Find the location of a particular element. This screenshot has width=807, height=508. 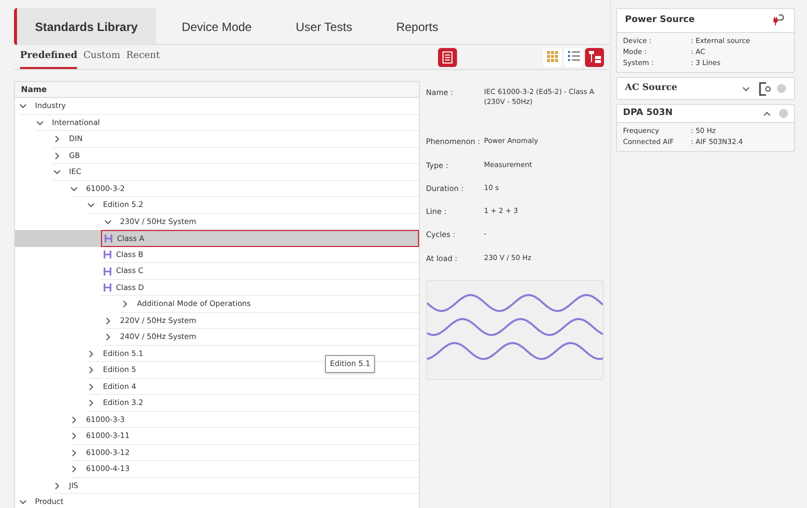

sub-tab: Recent is located at coordinates (143, 57).